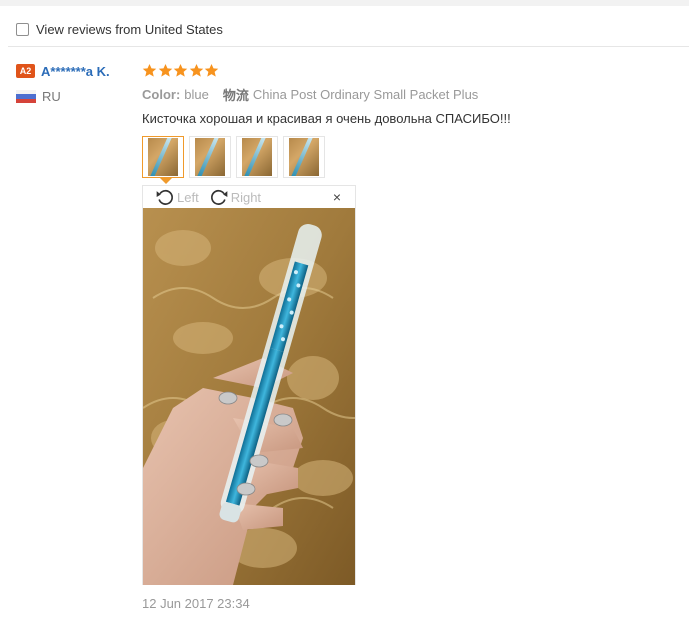 The width and height of the screenshot is (689, 617). What do you see at coordinates (188, 197) in the screenshot?
I see `rotate-left-label: Left` at bounding box center [188, 197].